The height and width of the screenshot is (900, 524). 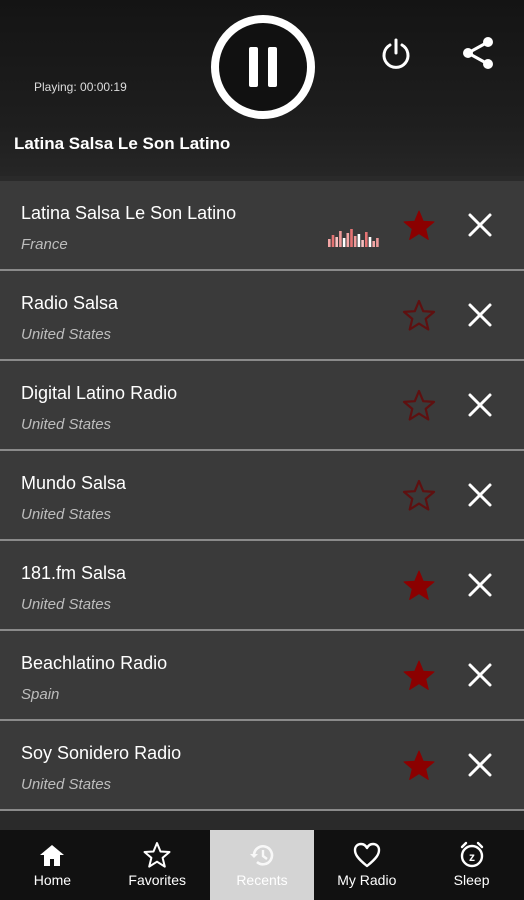 I want to click on alarm-icon: z, so click(x=471, y=854).